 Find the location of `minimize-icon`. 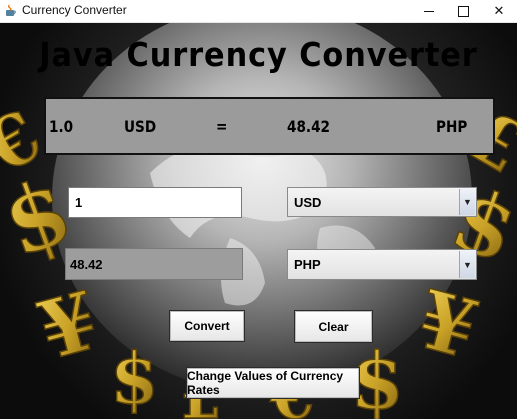

minimize-icon is located at coordinates (429, 11).